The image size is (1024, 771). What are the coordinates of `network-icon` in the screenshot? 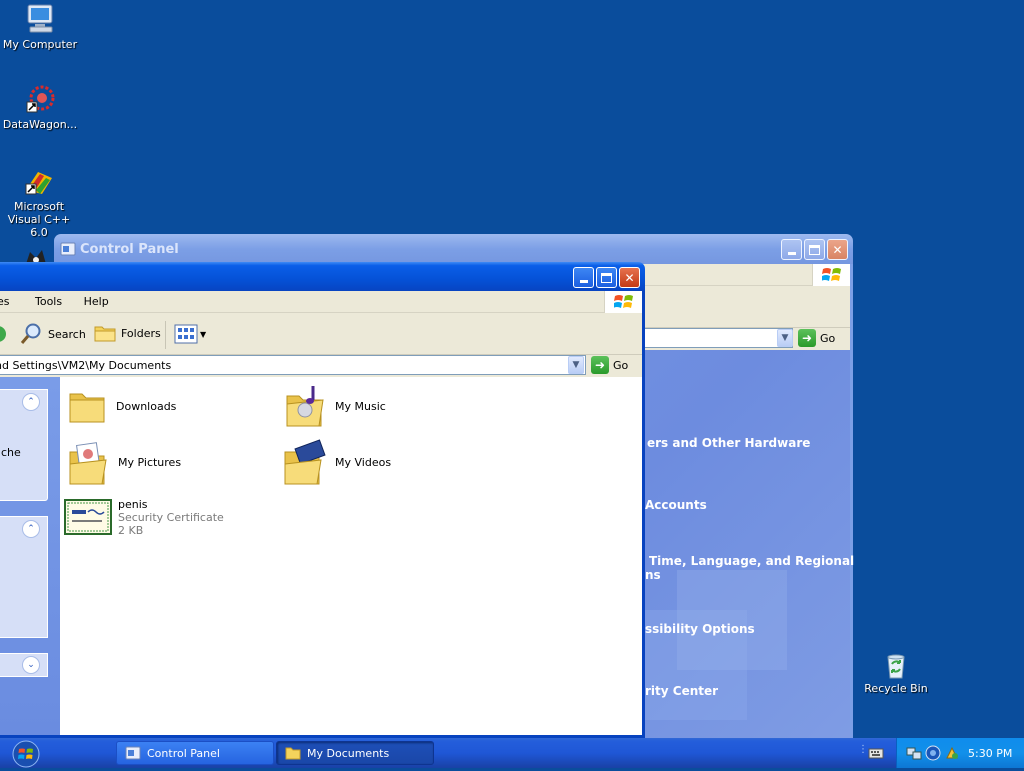 It's located at (914, 753).